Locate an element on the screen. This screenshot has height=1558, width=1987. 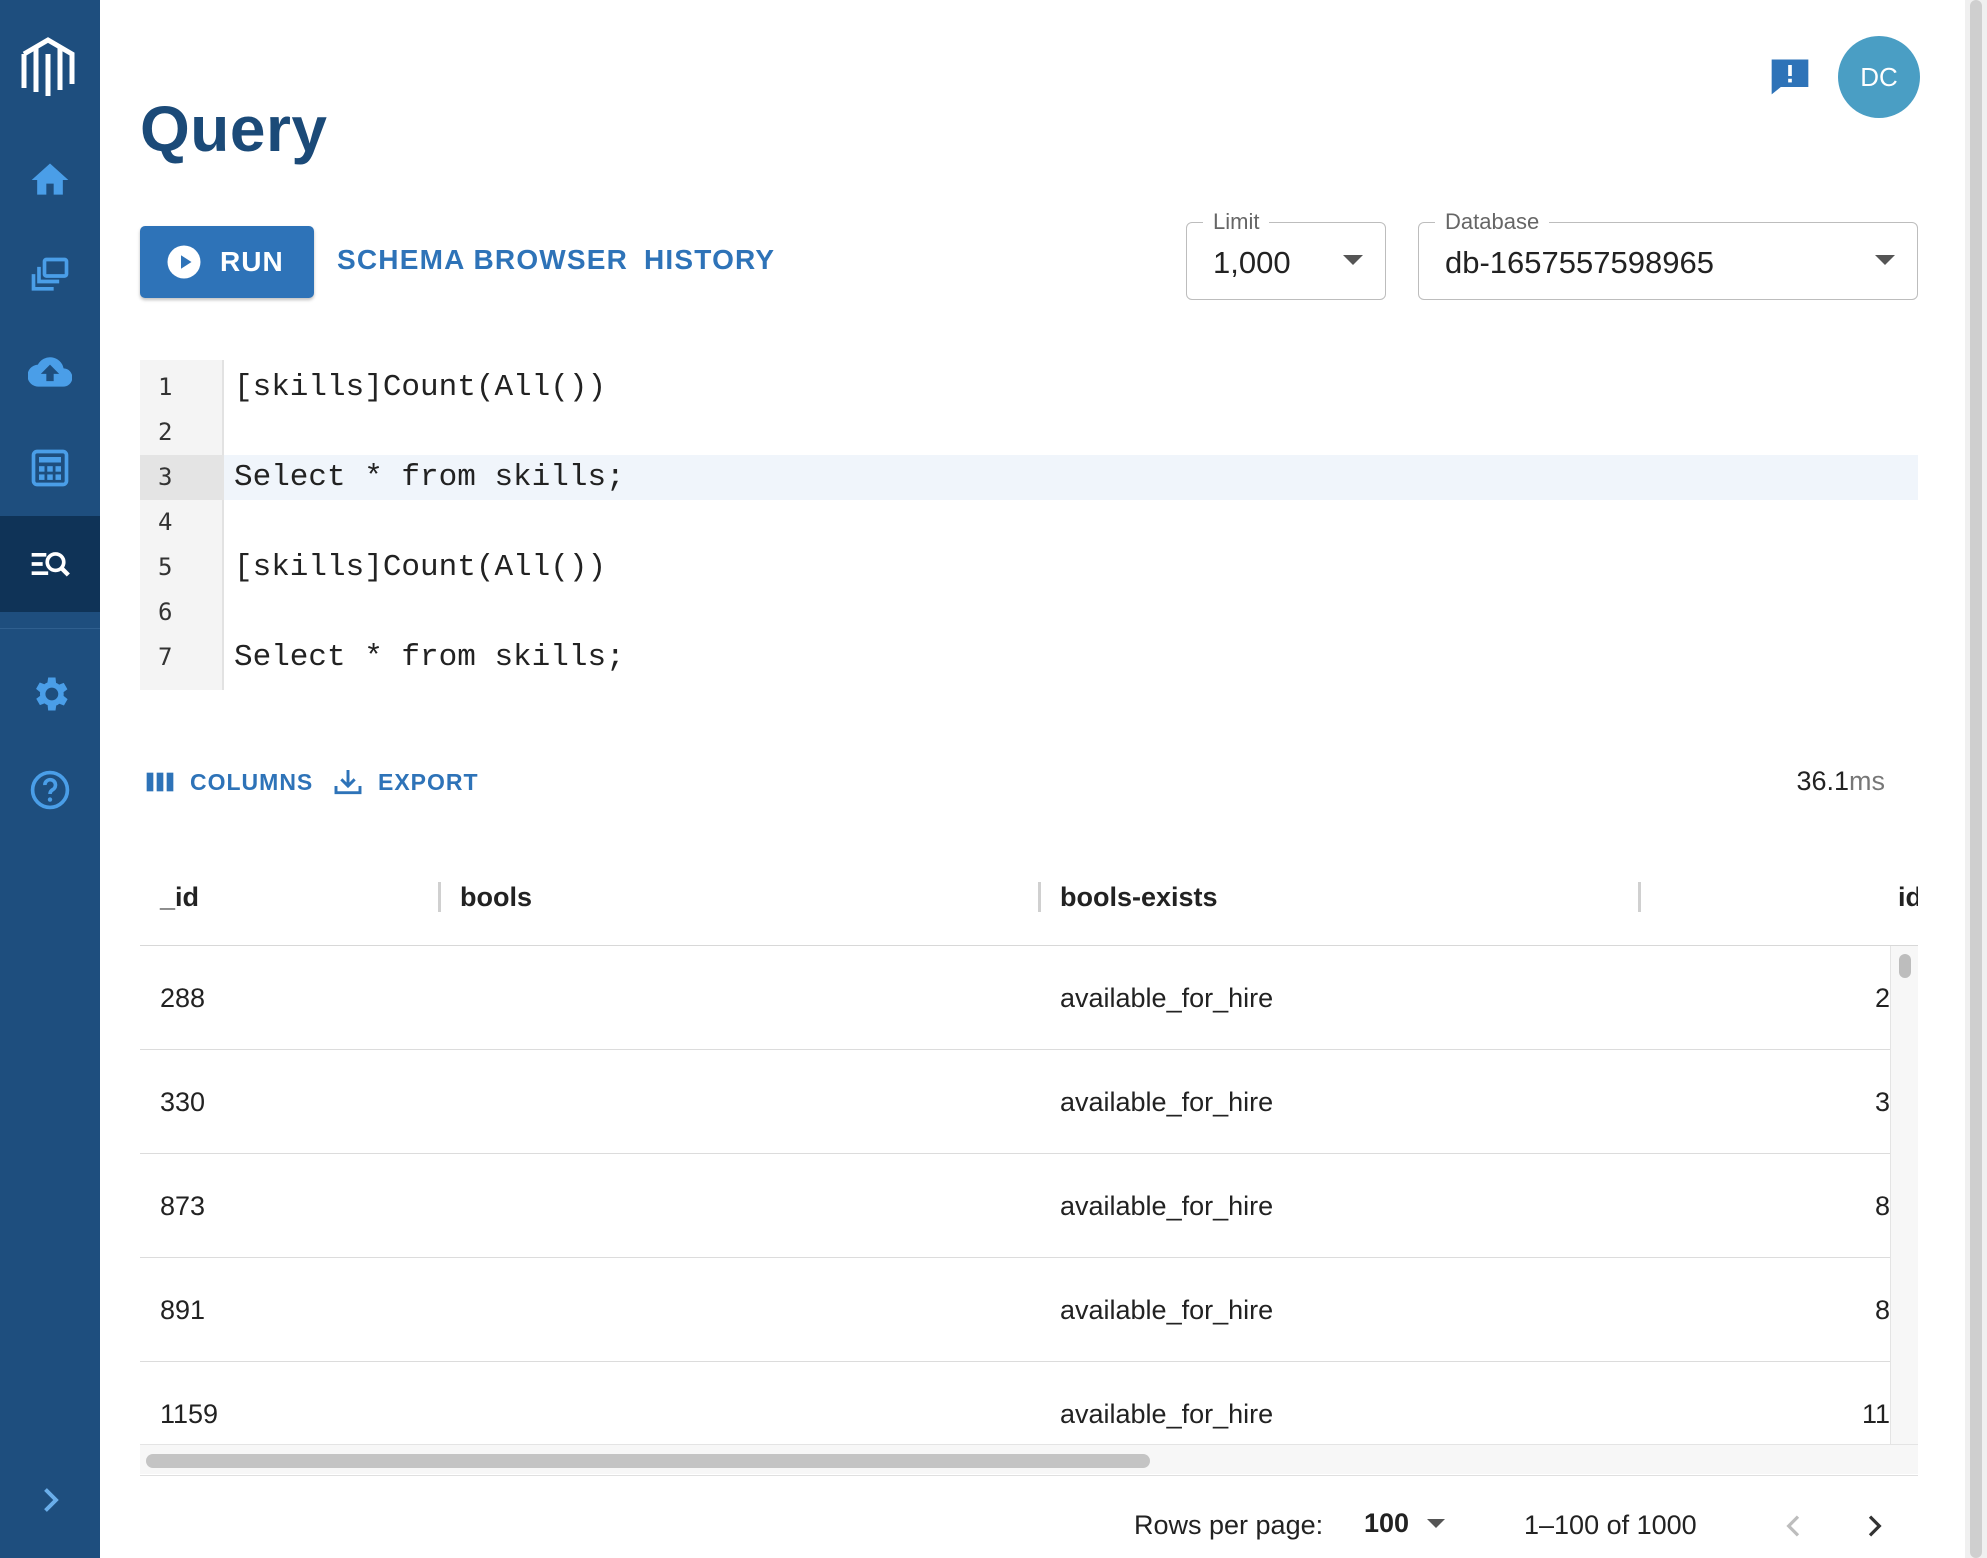
timing-unit: ms is located at coordinates (1867, 781).